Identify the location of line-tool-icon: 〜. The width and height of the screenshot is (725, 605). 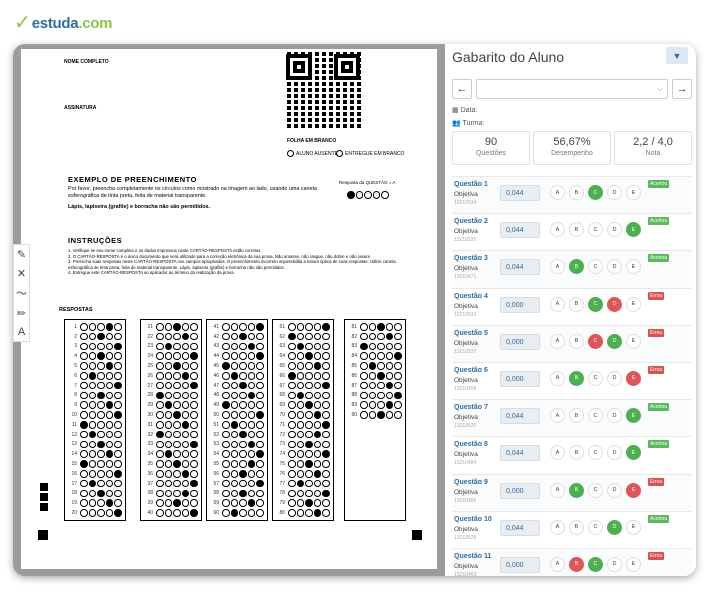
(21, 293).